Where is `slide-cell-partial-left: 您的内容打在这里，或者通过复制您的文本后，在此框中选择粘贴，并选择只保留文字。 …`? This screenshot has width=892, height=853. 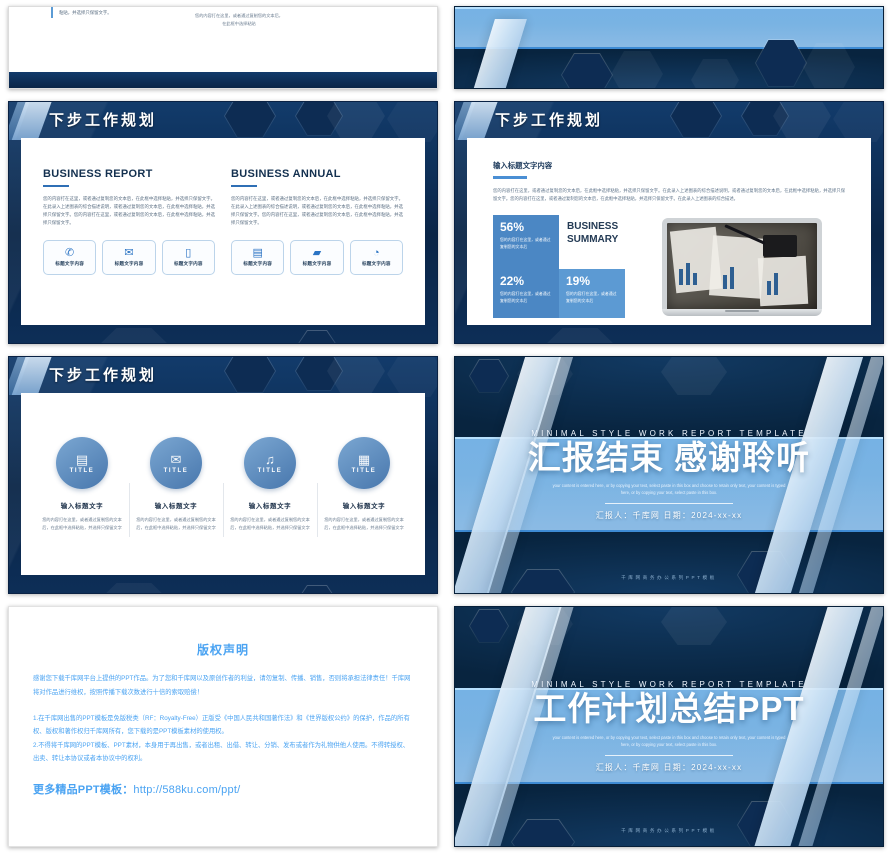 slide-cell-partial-left: 您的内容打在这里，或者通过复制您的文本后，在此框中选择粘贴，并选择只保留文字。 … is located at coordinates (223, 47).